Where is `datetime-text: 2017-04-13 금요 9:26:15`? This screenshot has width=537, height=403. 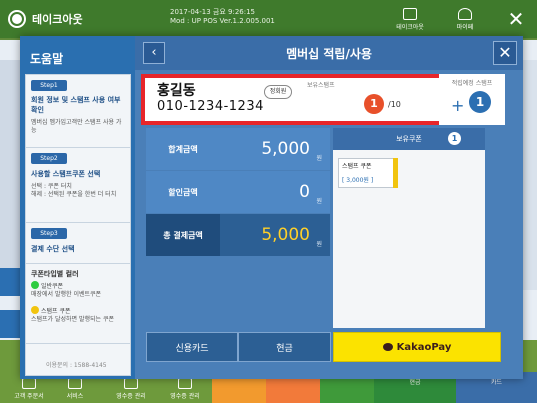
datetime-text: 2017-04-13 금요 9:26:15 is located at coordinates (212, 12).